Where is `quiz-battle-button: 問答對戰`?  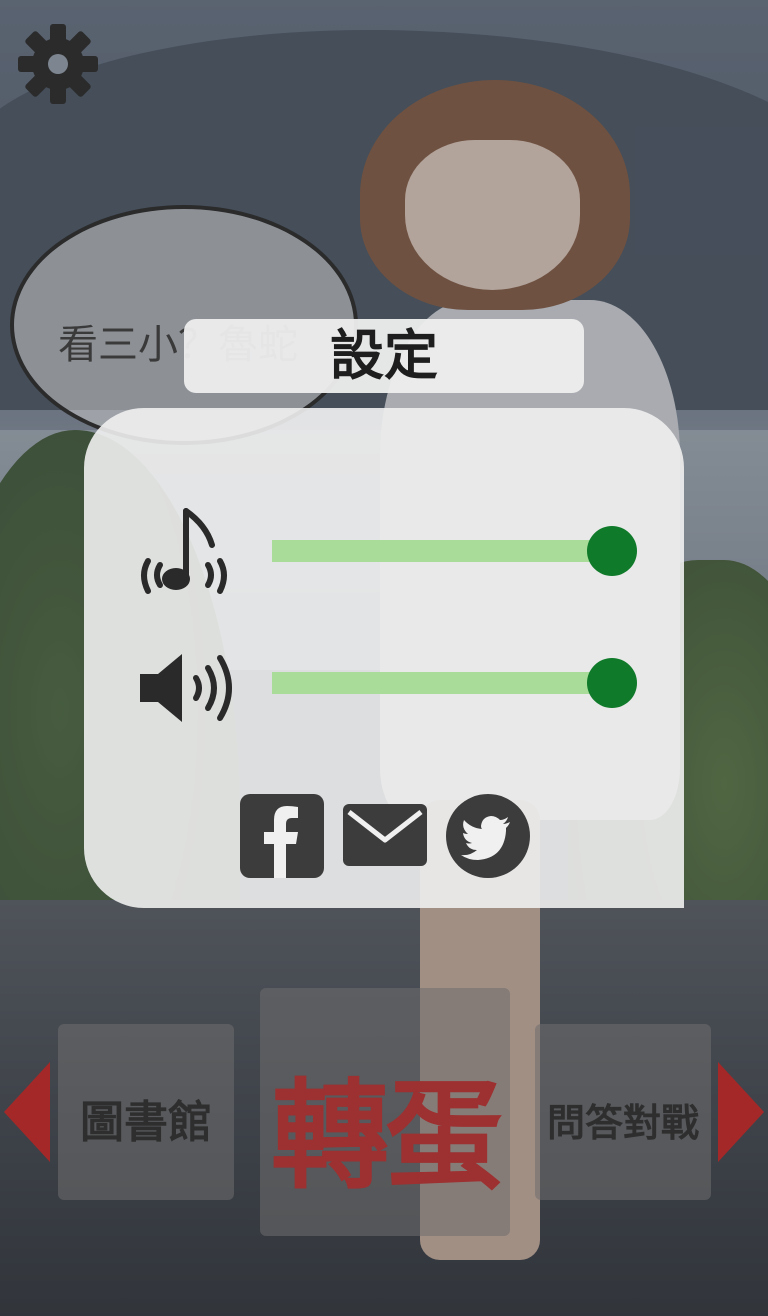
quiz-battle-button: 問答對戰 is located at coordinates (623, 1112).